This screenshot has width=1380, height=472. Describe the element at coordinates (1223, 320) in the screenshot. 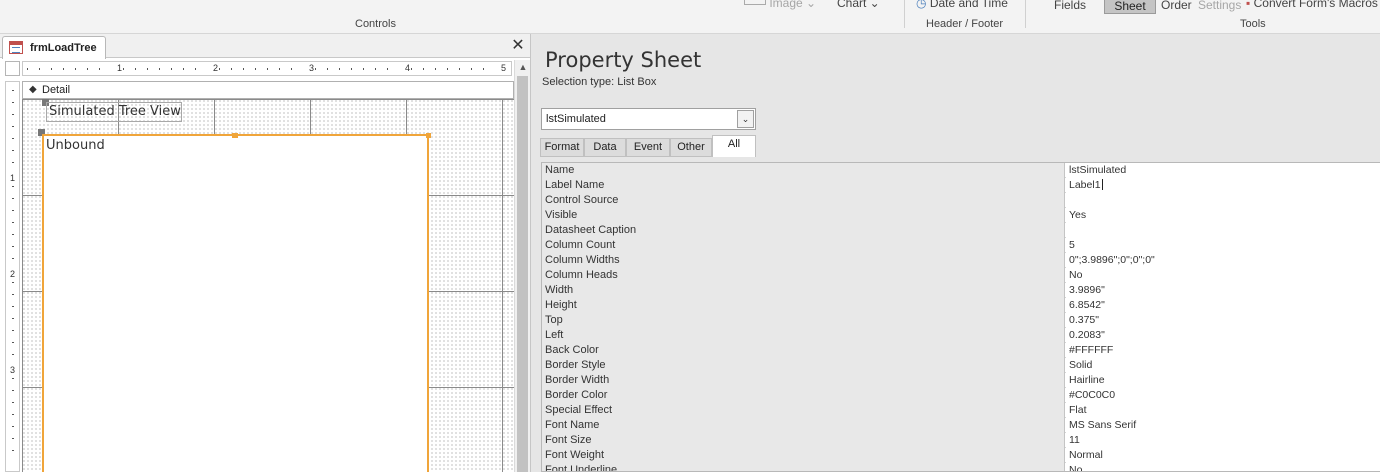

I see `property-value: 0.375"` at that location.